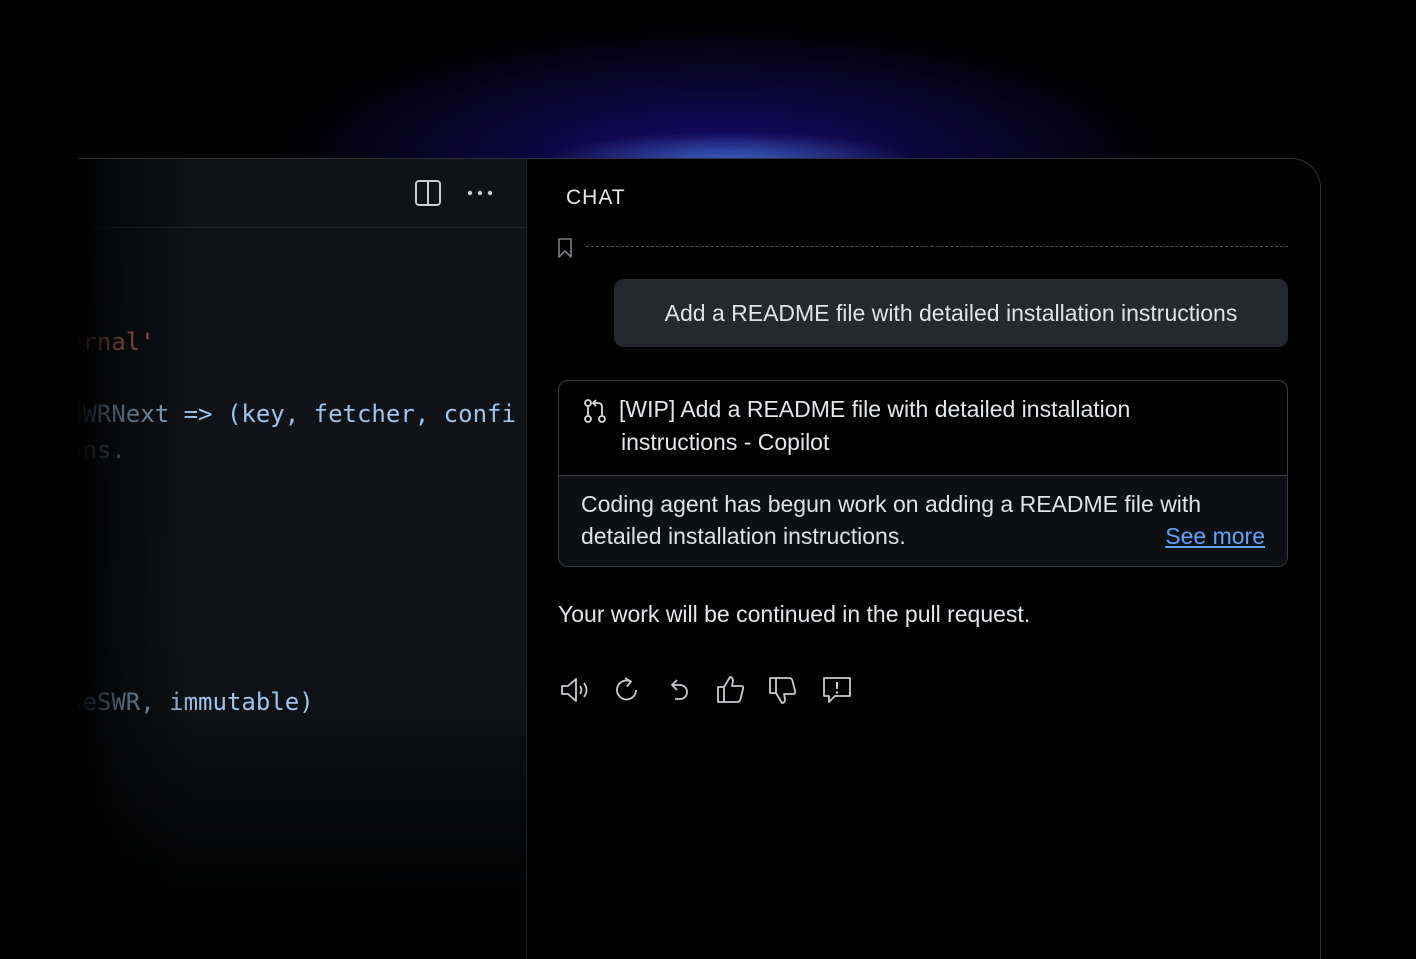 Image resolution: width=1416 pixels, height=959 pixels. I want to click on report-icon, so click(837, 690).